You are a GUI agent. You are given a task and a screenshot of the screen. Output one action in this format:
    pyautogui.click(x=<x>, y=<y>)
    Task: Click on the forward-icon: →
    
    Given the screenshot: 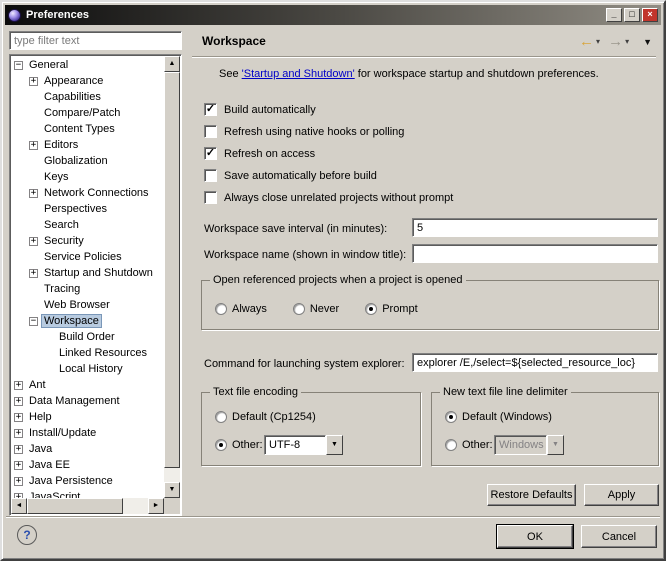 What is the action you would take?
    pyautogui.click(x=615, y=41)
    